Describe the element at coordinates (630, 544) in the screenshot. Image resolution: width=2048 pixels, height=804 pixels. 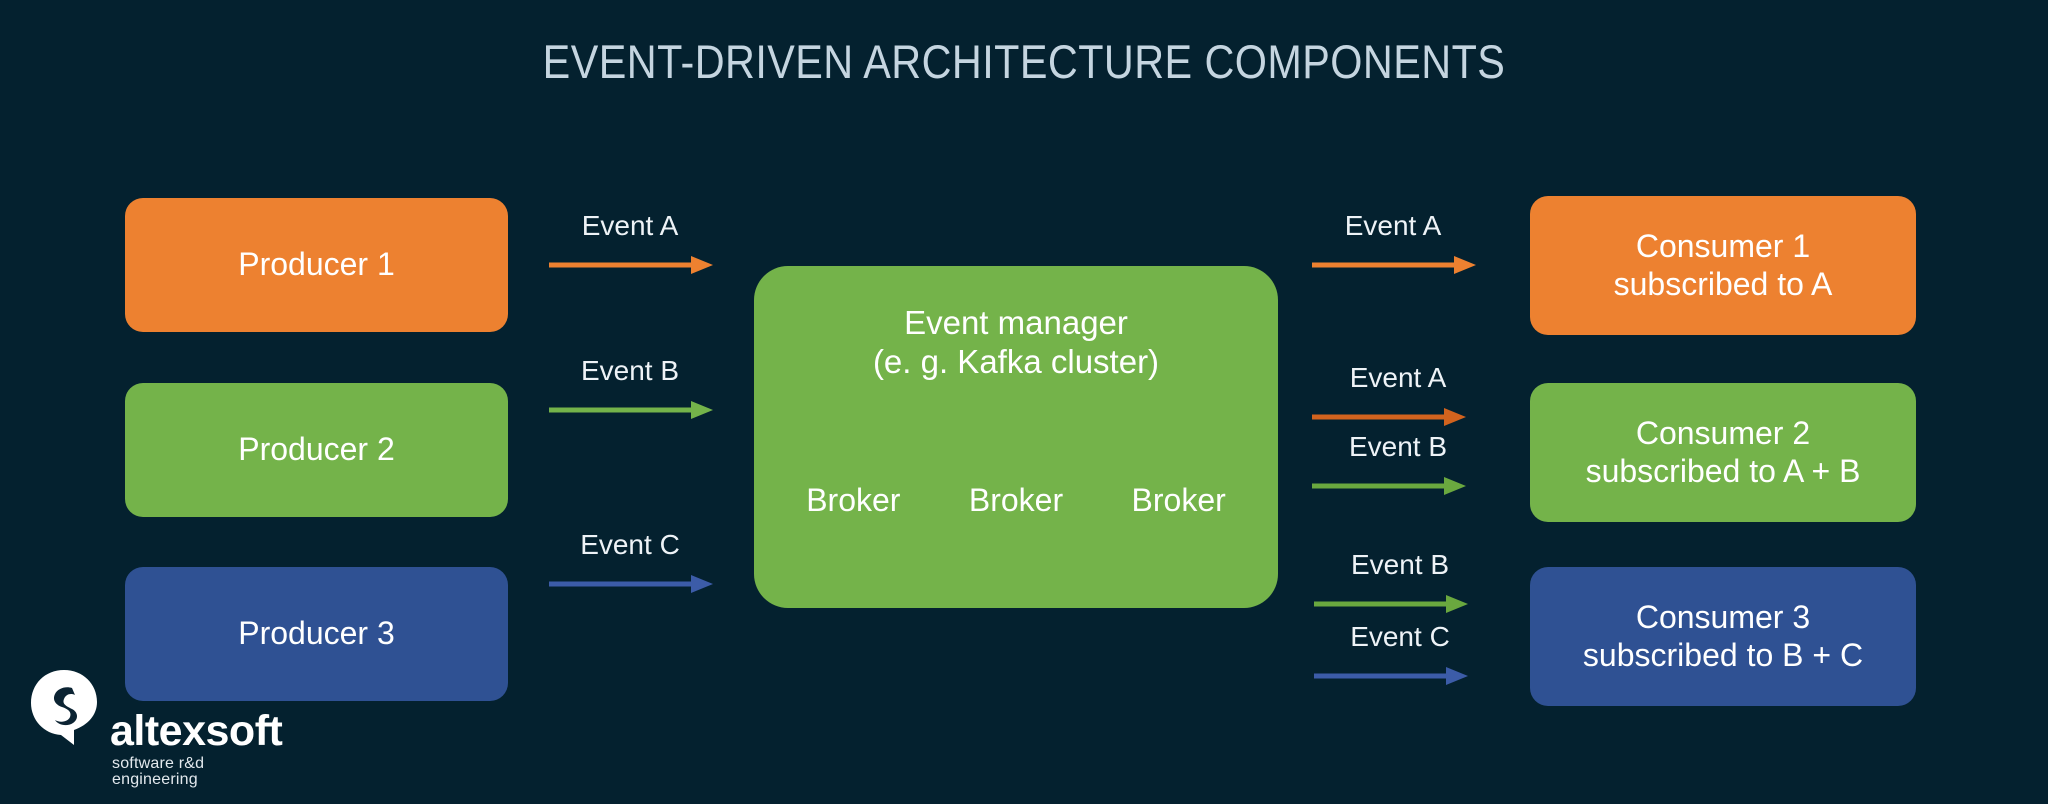
I see `flow-label-event-c-in: Event C` at that location.